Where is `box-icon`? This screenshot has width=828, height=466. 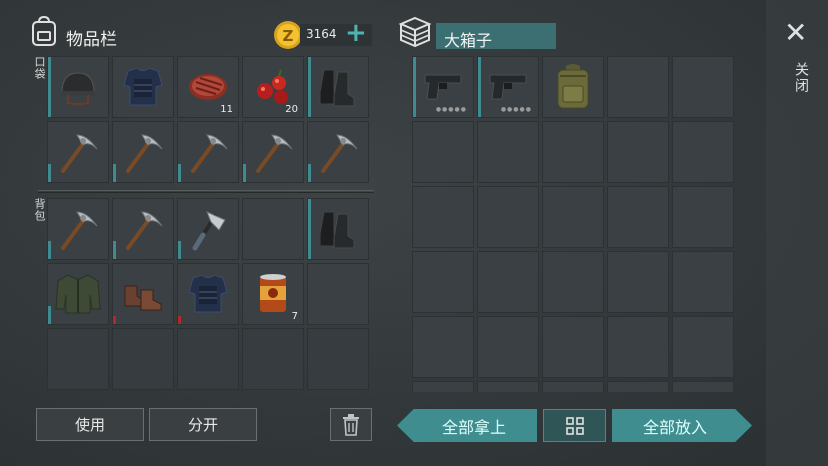 box-icon is located at coordinates (415, 34).